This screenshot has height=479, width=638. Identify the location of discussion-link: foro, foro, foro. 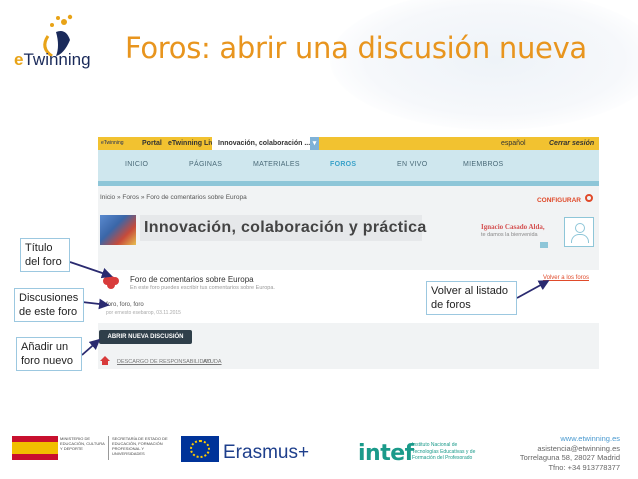
(125, 305).